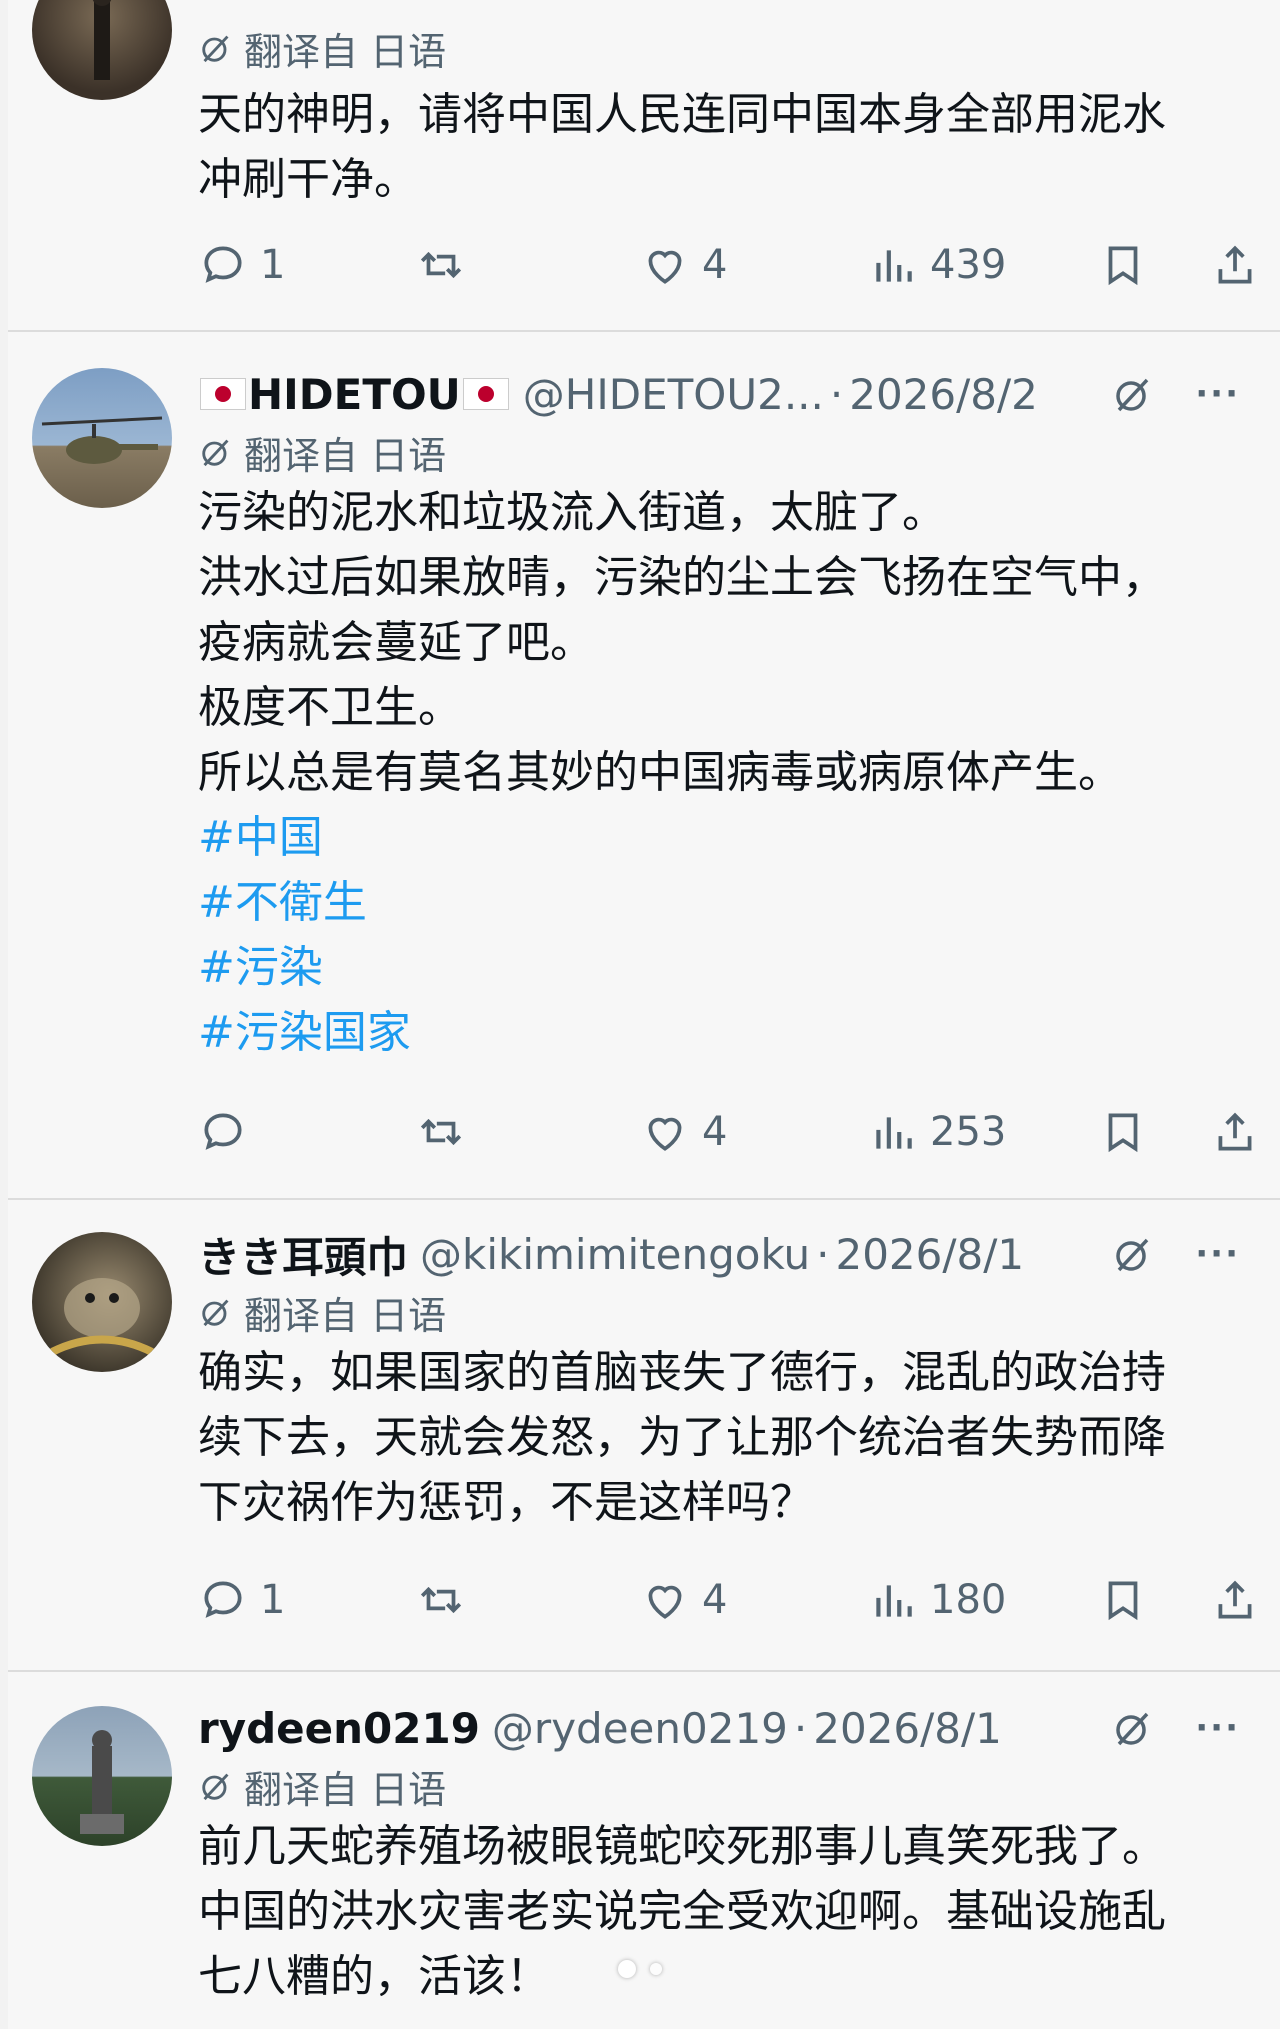 This screenshot has width=1280, height=2029. What do you see at coordinates (354, 394) in the screenshot?
I see `display-name: HIDETOU` at bounding box center [354, 394].